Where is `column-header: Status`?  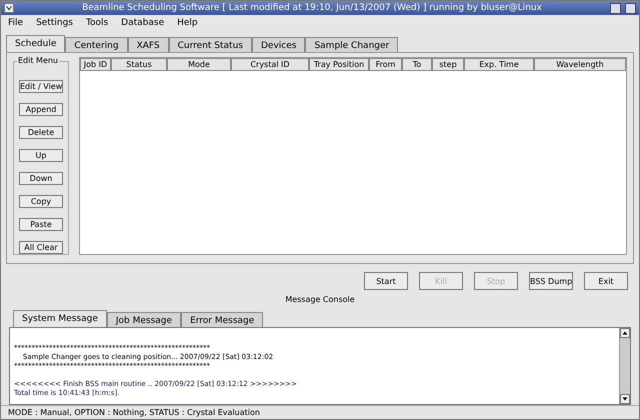 column-header: Status is located at coordinates (139, 64).